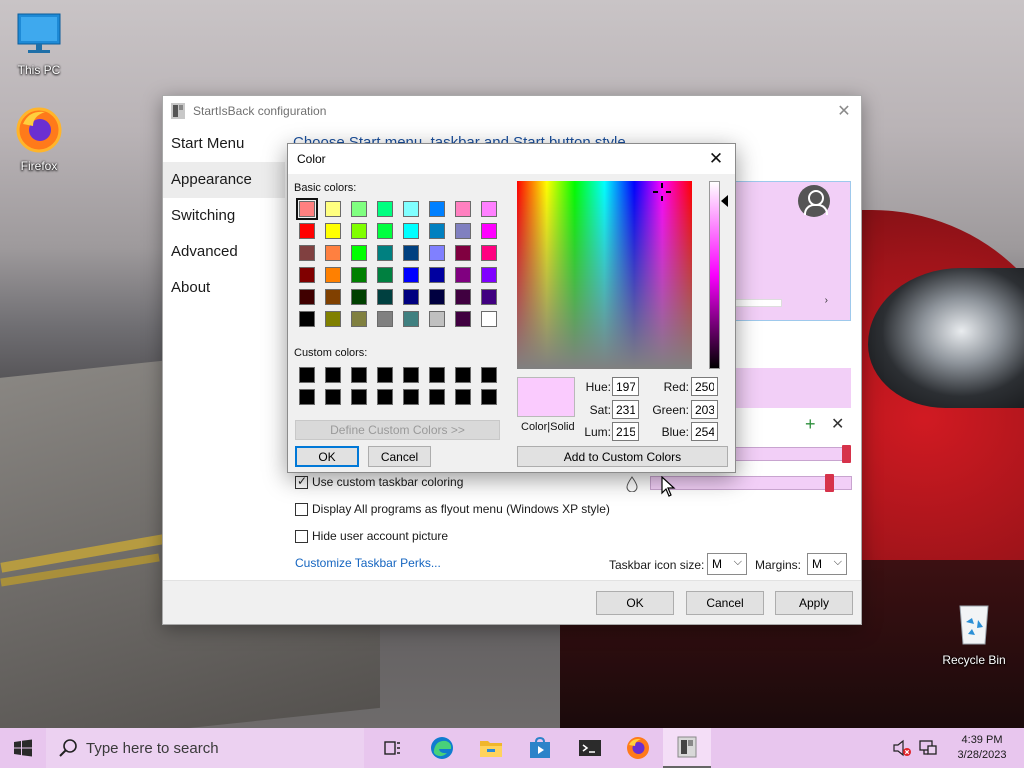  What do you see at coordinates (625, 386) in the screenshot?
I see `hue-field` at bounding box center [625, 386].